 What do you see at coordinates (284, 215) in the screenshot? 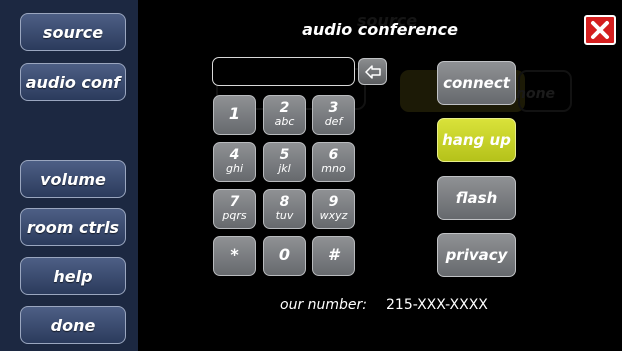
I see `key-letters: tuv` at bounding box center [284, 215].